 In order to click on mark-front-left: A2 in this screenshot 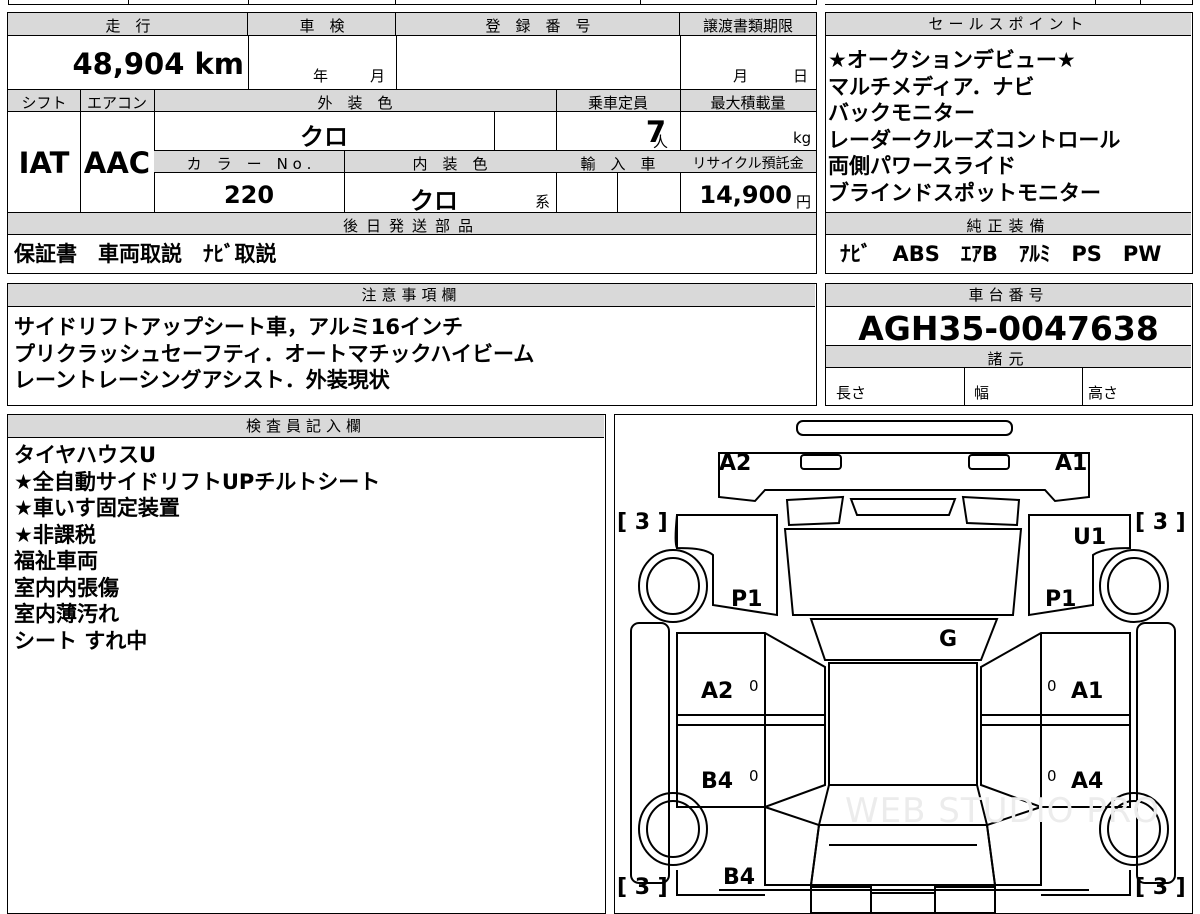, I will do `click(735, 463)`.